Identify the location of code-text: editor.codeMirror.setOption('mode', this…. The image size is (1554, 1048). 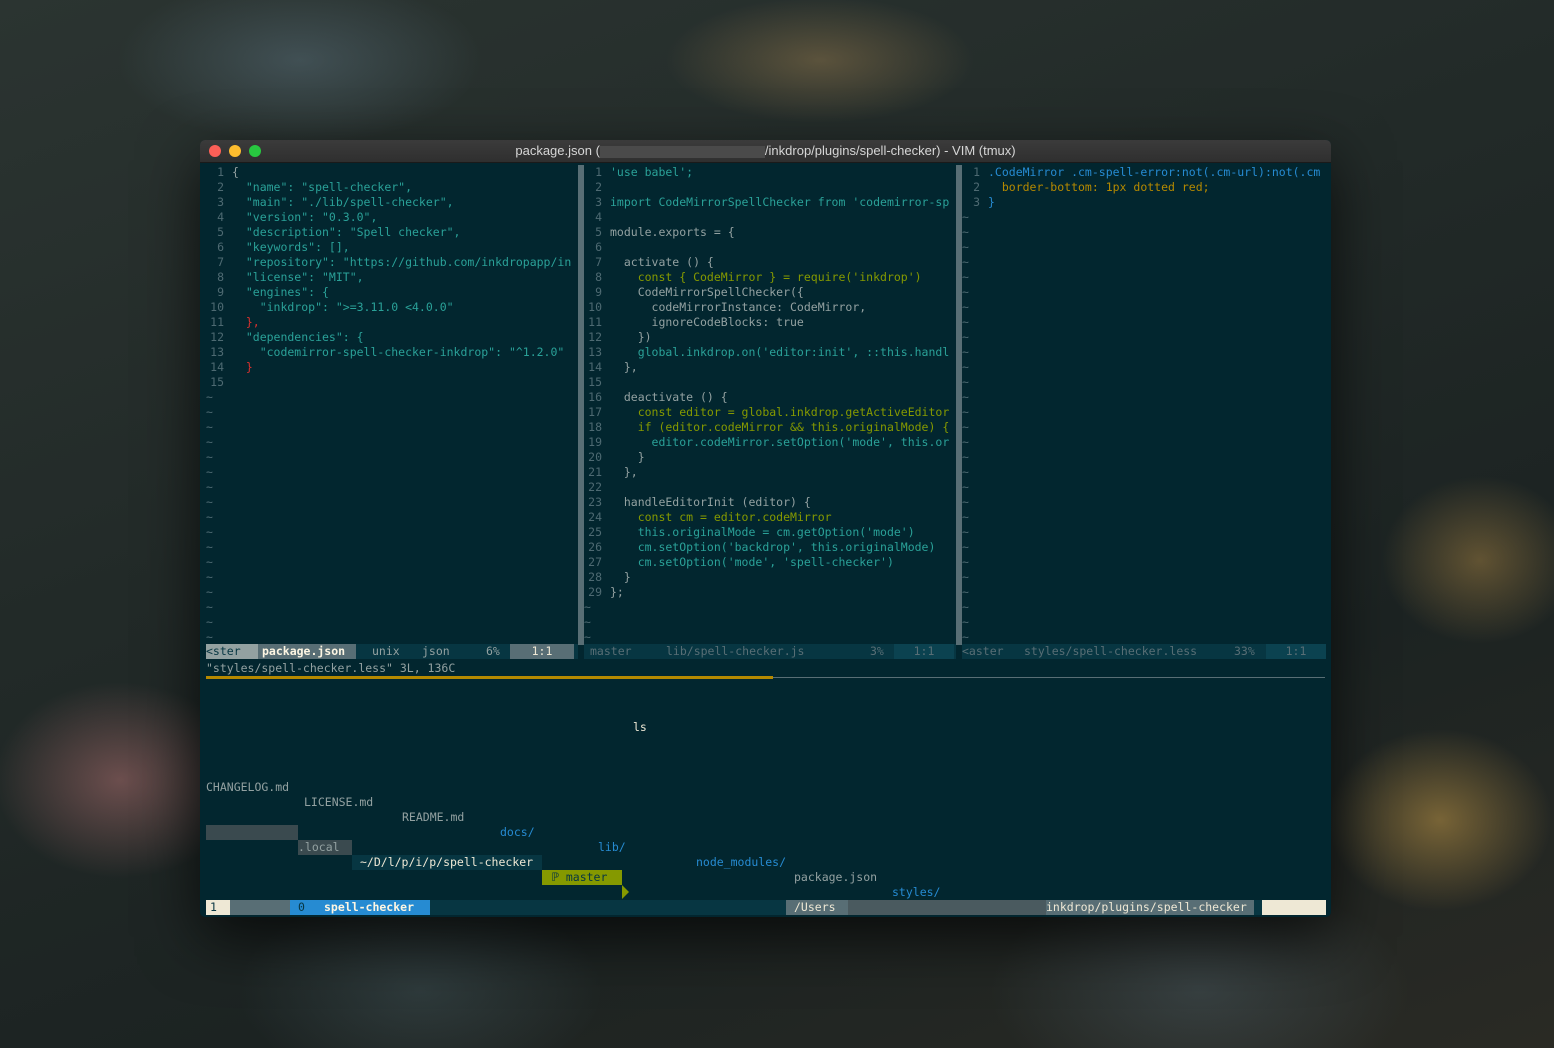
(780, 442).